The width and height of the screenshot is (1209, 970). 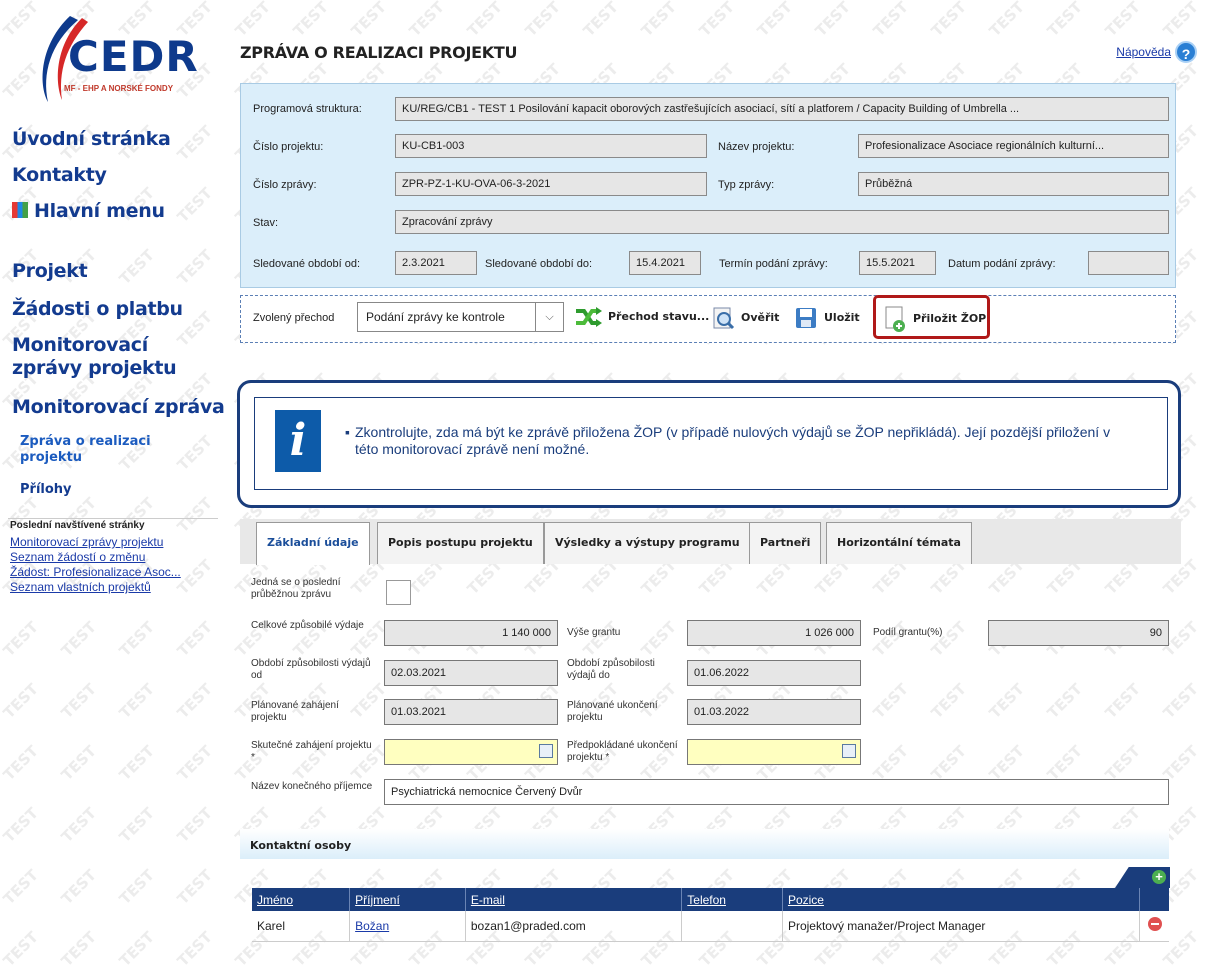 I want to click on save-button-label: Uložit, so click(x=842, y=317).